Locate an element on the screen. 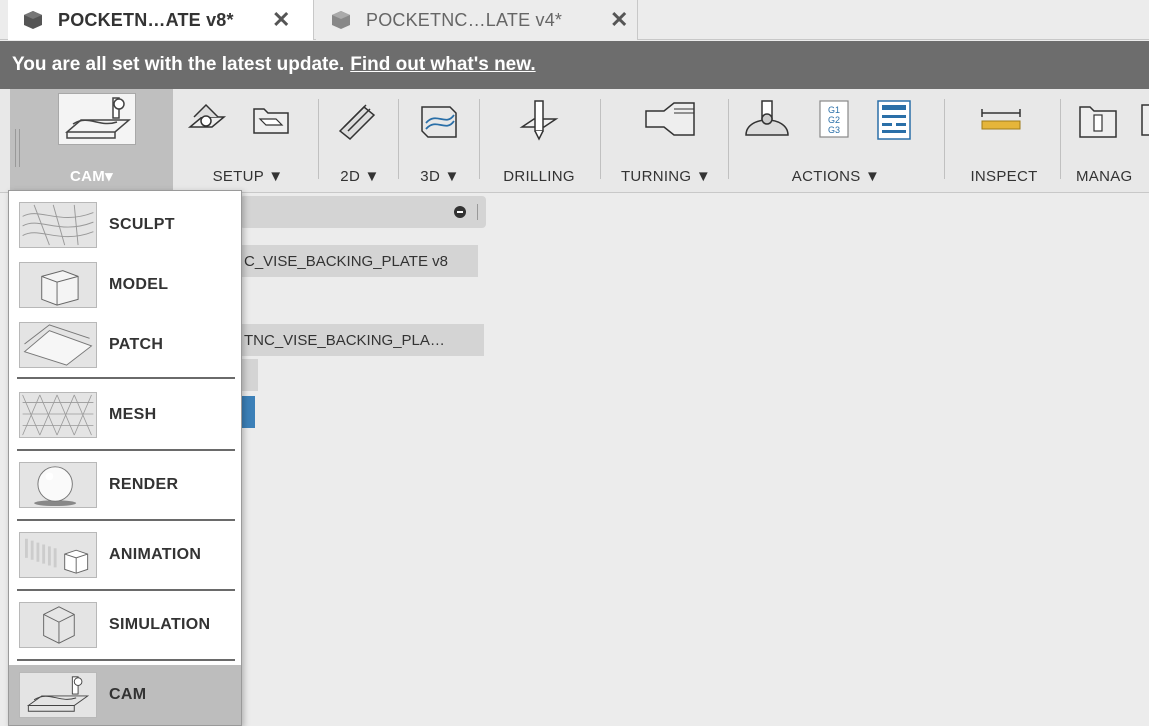 This screenshot has width=1149, height=726. document-tab-bar: POCKETN…ATE v8* ✕ POCKETNC…LATE v4* ✕ is located at coordinates (574, 20).